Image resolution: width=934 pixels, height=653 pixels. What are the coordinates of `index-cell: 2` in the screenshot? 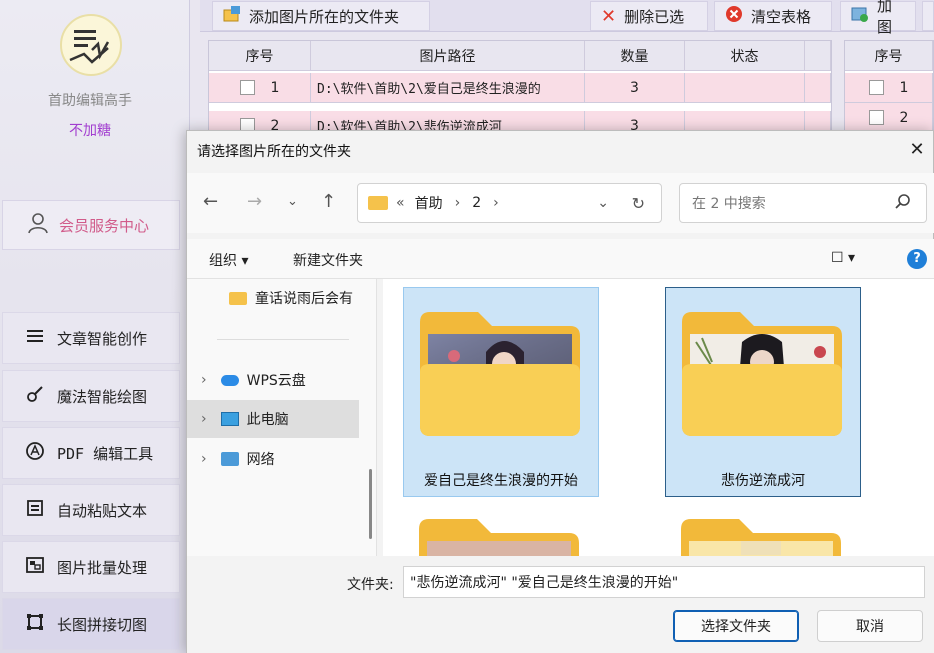 It's located at (889, 118).